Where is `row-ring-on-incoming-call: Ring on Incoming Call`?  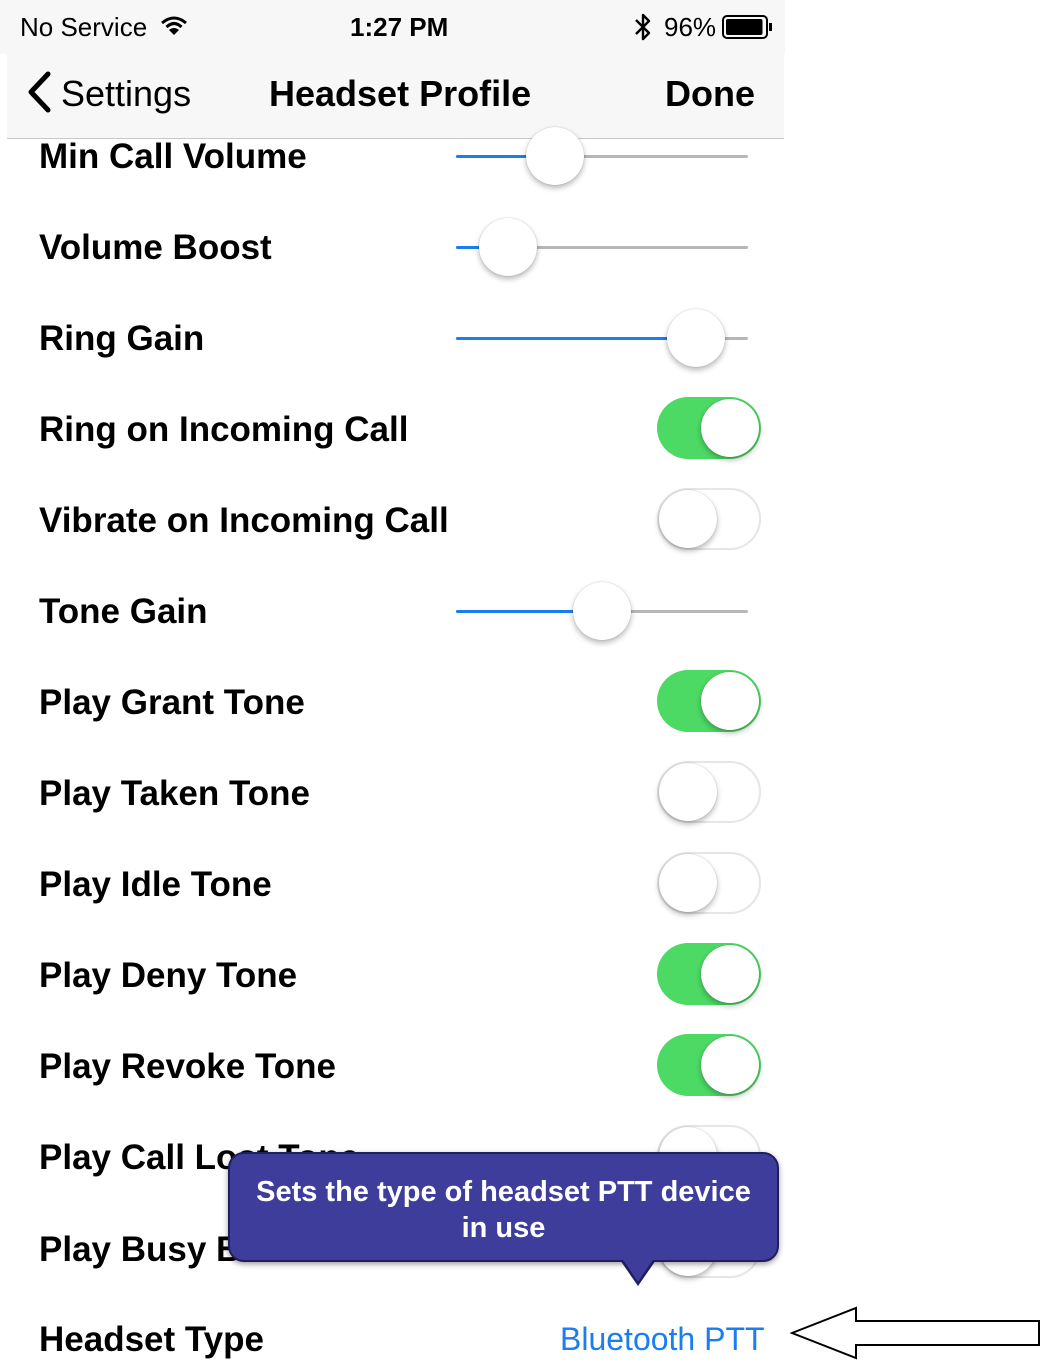 row-ring-on-incoming-call: Ring on Incoming Call is located at coordinates (392, 428).